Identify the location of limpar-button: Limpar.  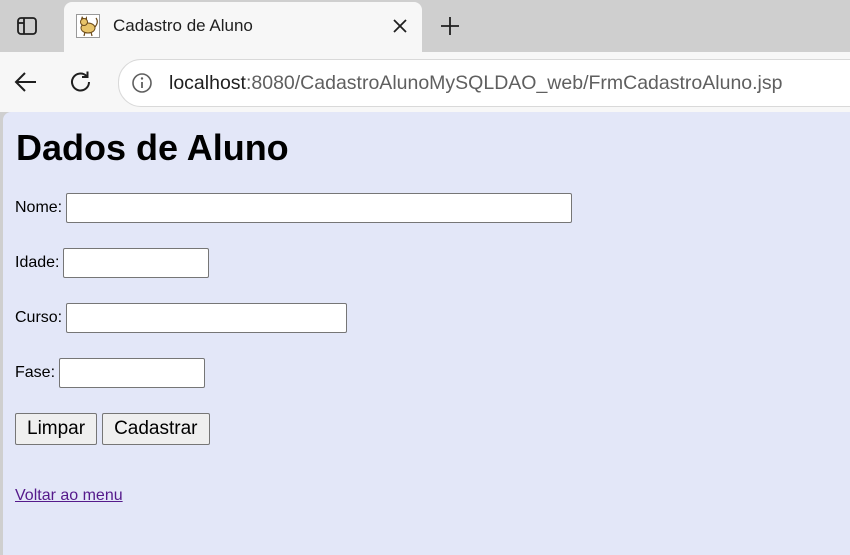
(56, 429).